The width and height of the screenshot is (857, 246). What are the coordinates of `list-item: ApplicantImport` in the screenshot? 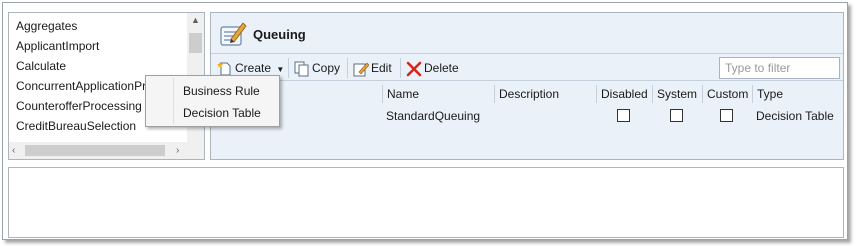 It's located at (57, 46).